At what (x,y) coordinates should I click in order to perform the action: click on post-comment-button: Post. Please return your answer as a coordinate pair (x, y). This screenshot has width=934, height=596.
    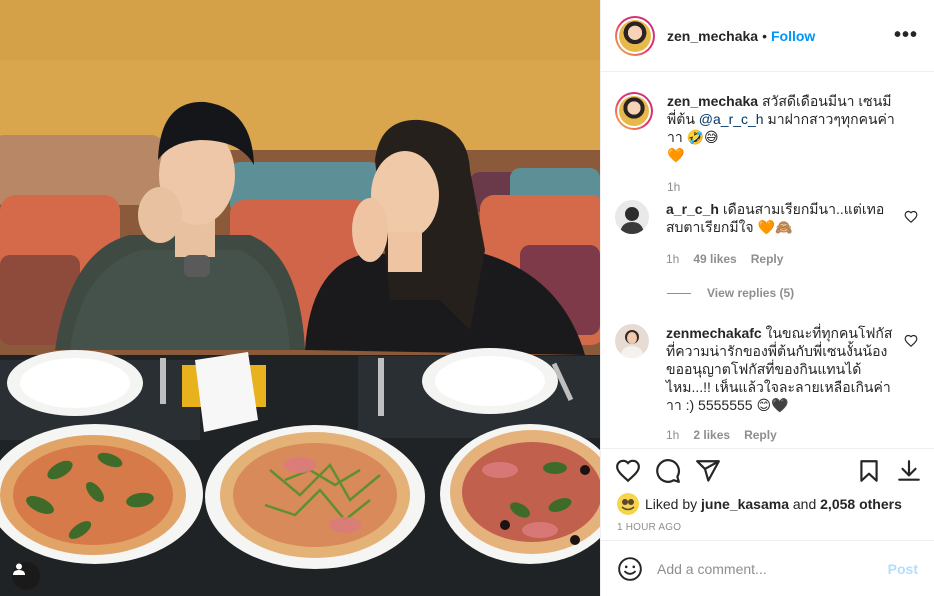
    Looking at the image, I should click on (903, 569).